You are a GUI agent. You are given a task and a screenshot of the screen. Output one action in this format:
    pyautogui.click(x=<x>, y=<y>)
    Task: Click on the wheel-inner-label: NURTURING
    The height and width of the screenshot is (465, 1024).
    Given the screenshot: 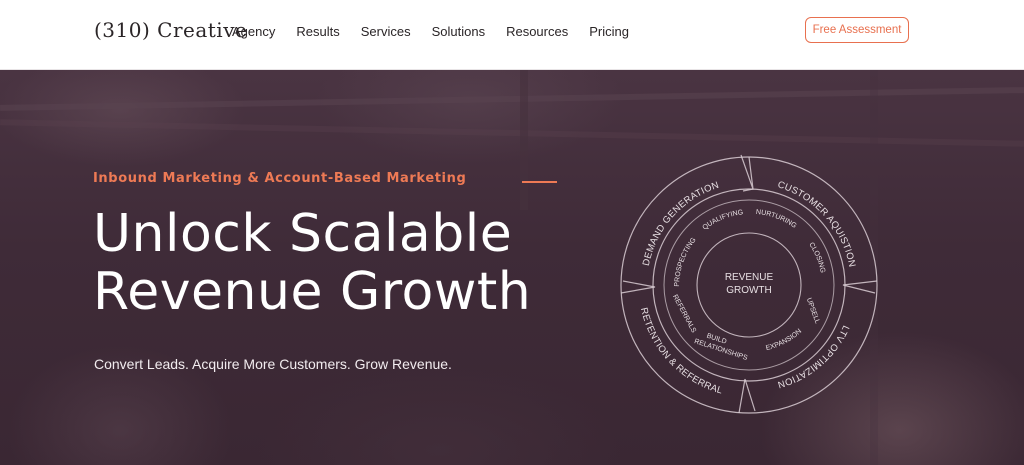 What is the action you would take?
    pyautogui.click(x=777, y=219)
    